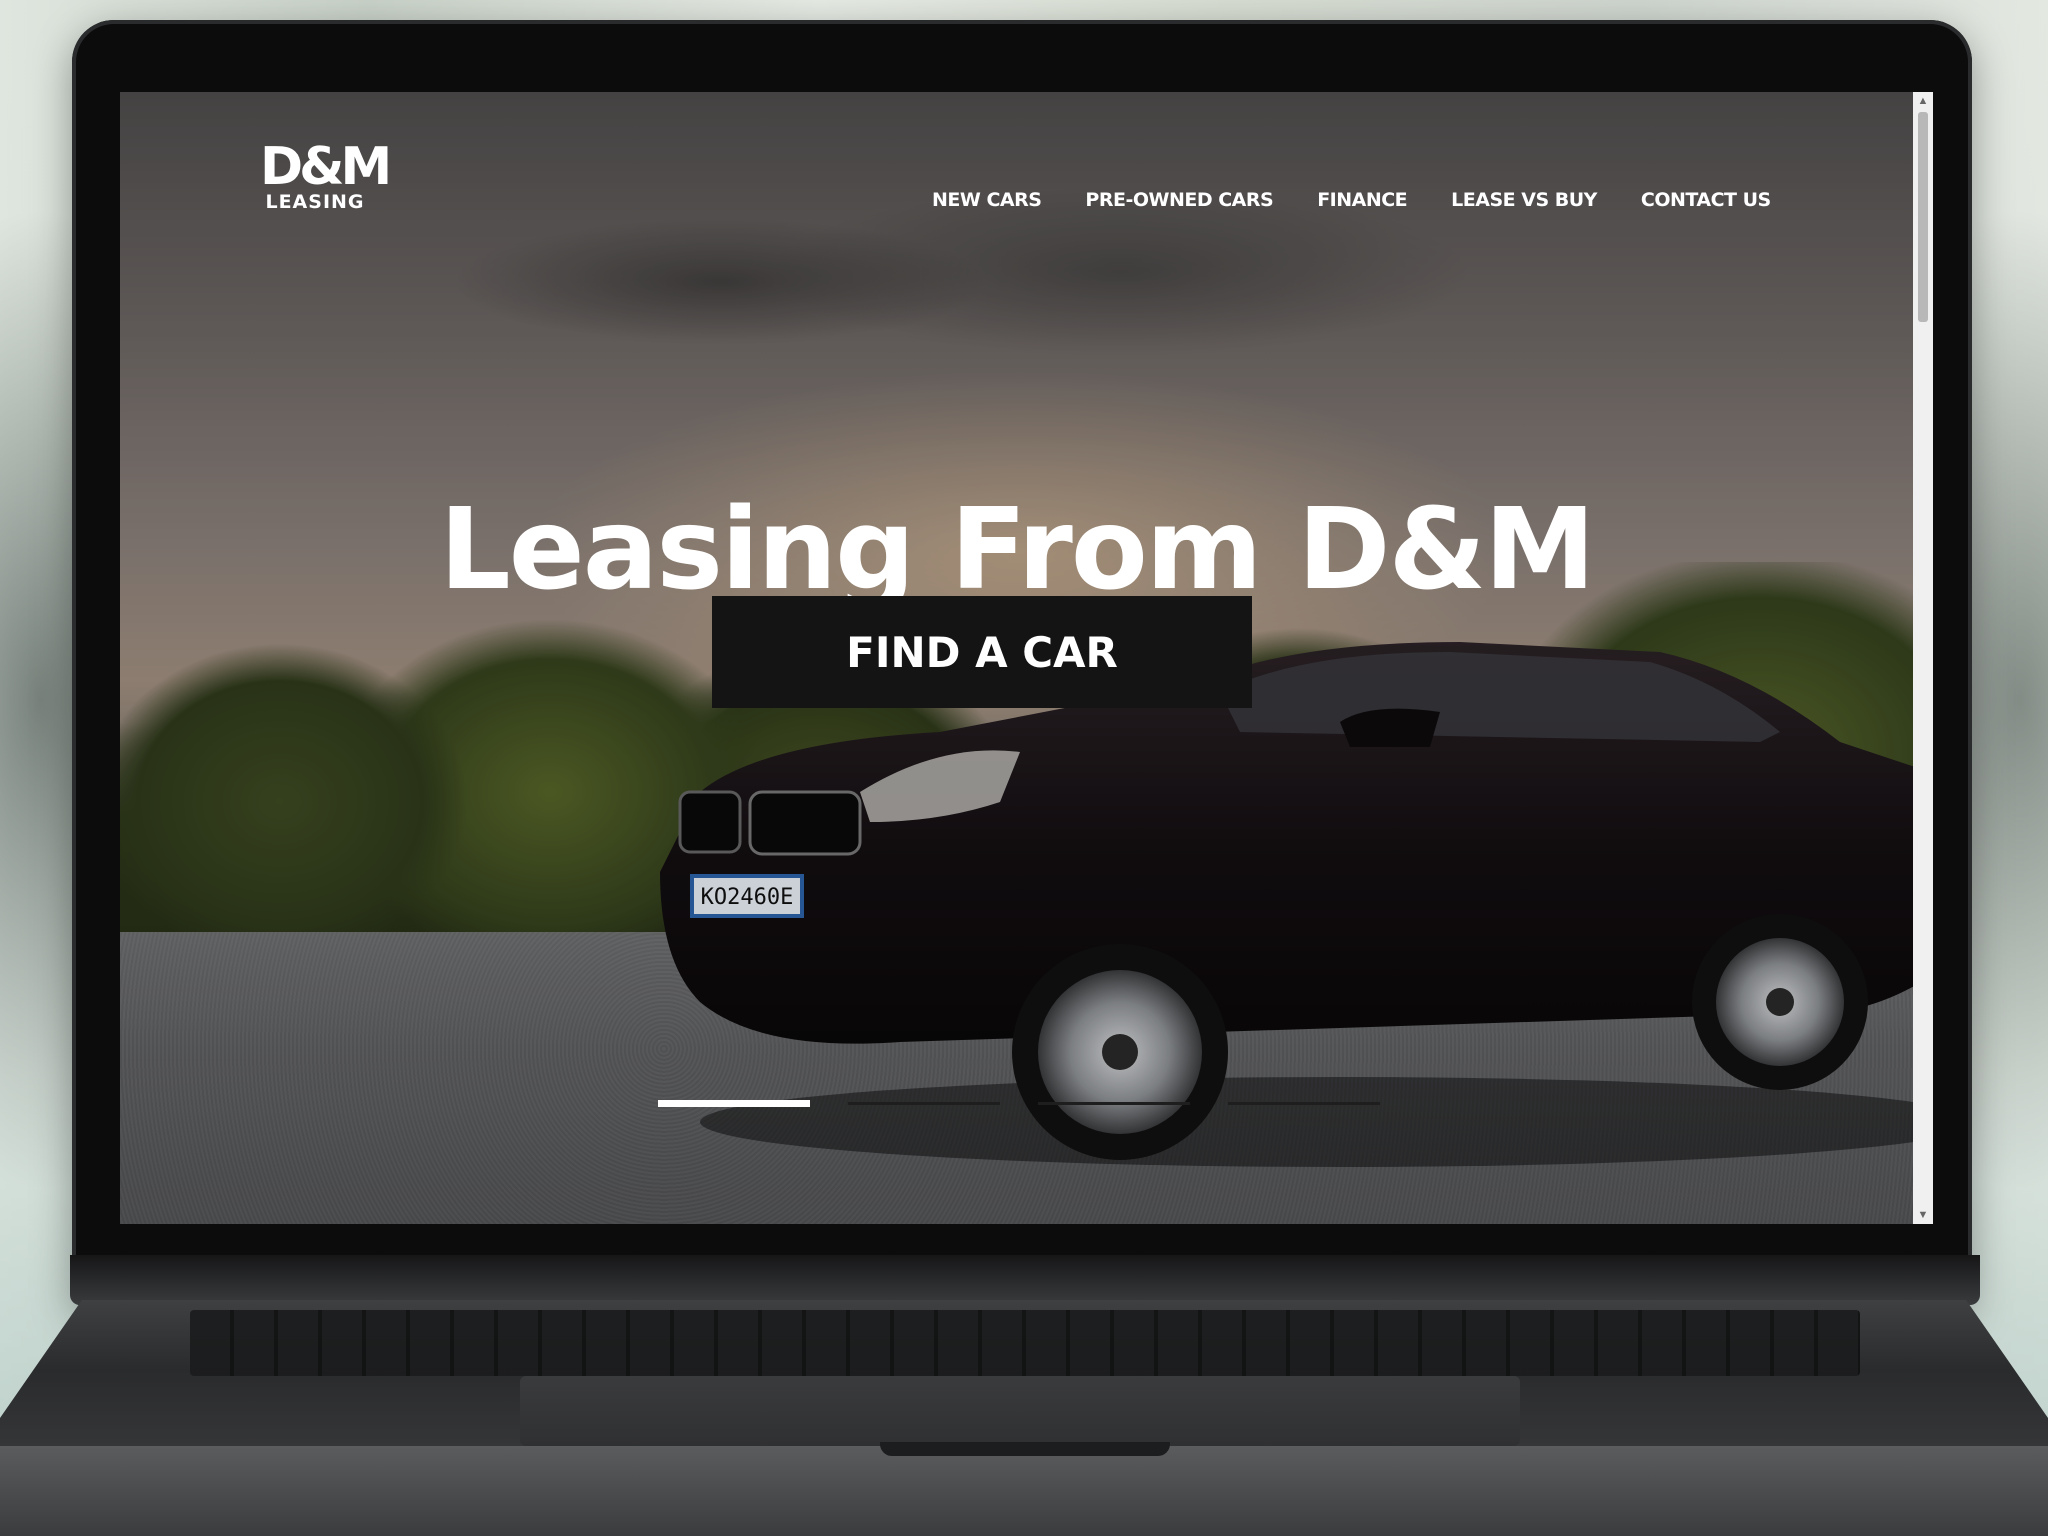 This screenshot has width=2048, height=1536. I want to click on page-scrollbar: ▲ ▼, so click(1923, 658).